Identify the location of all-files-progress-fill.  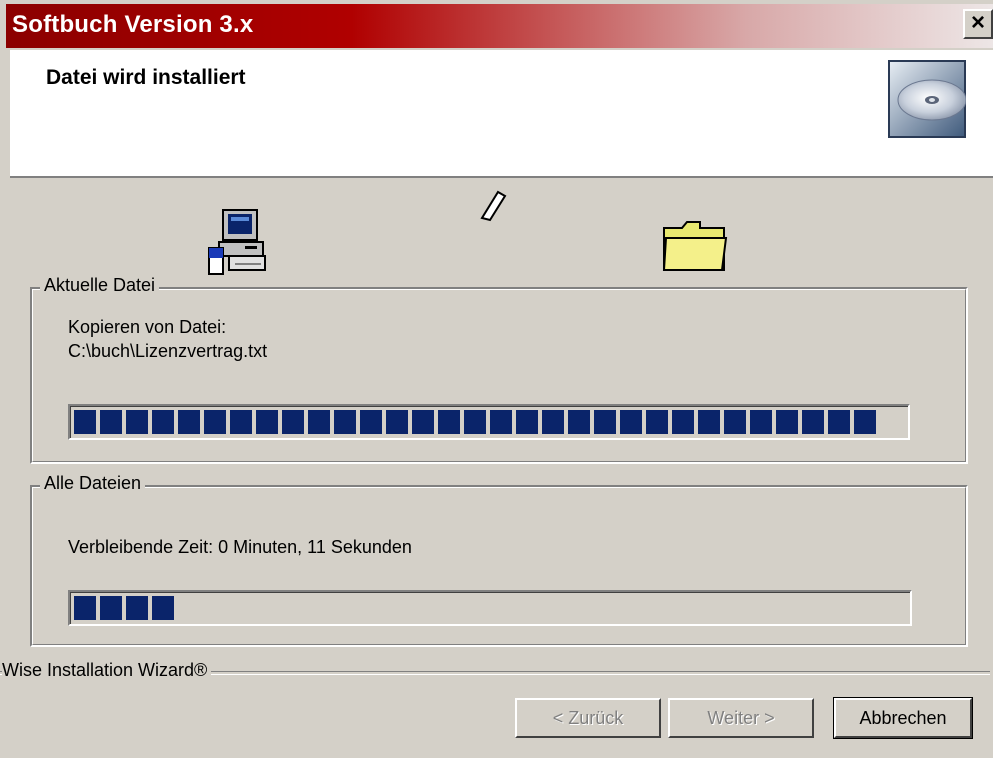
(490, 608).